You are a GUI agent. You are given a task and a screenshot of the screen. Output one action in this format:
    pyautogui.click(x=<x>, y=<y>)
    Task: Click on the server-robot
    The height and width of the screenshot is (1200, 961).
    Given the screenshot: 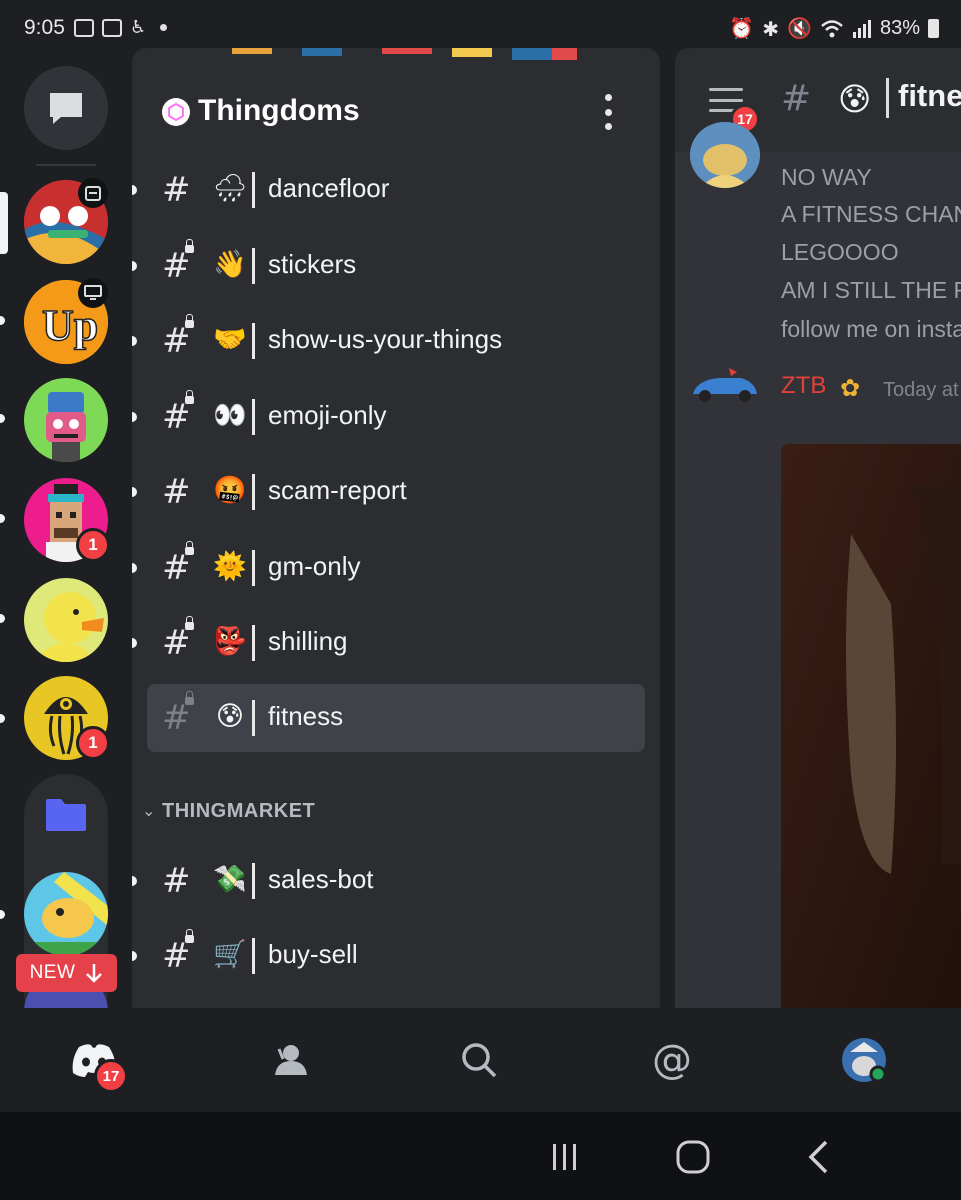 What is the action you would take?
    pyautogui.click(x=66, y=420)
    